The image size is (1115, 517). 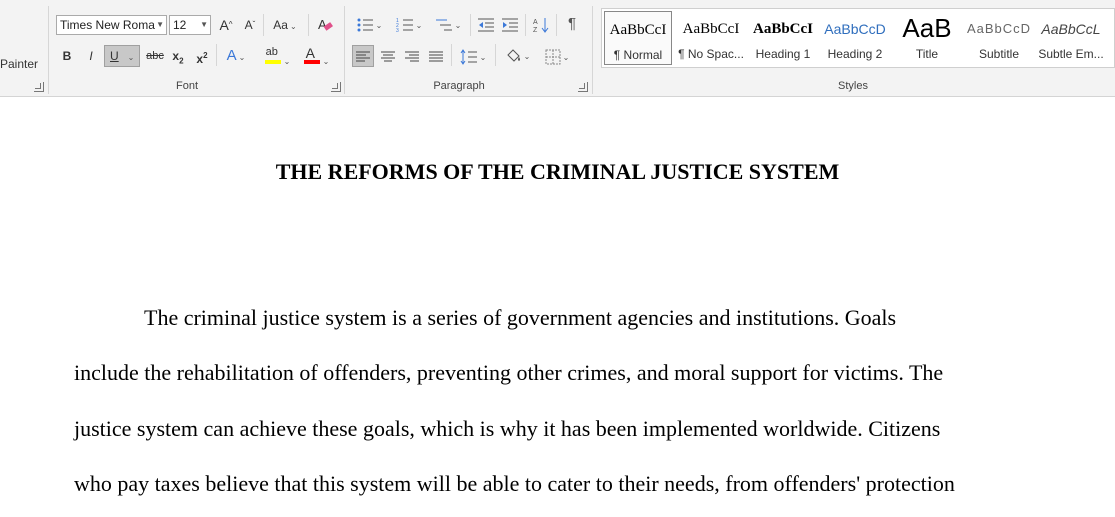 I want to click on shrink-font-label: A, so click(x=248, y=25).